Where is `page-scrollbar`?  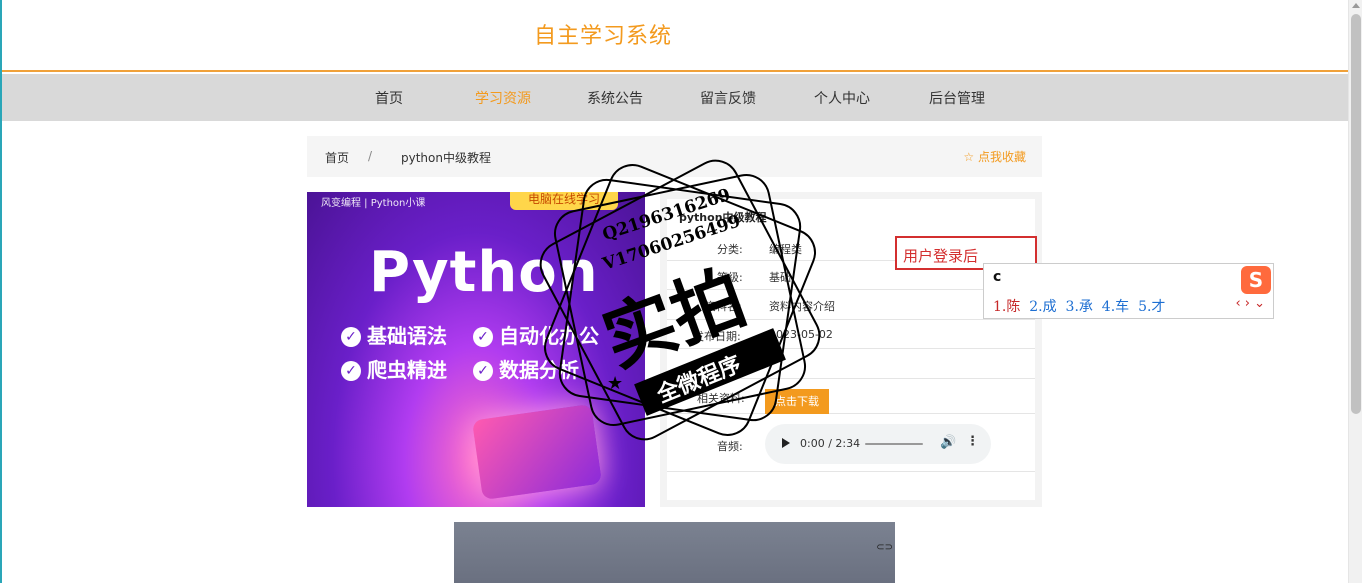
page-scrollbar is located at coordinates (1355, 291).